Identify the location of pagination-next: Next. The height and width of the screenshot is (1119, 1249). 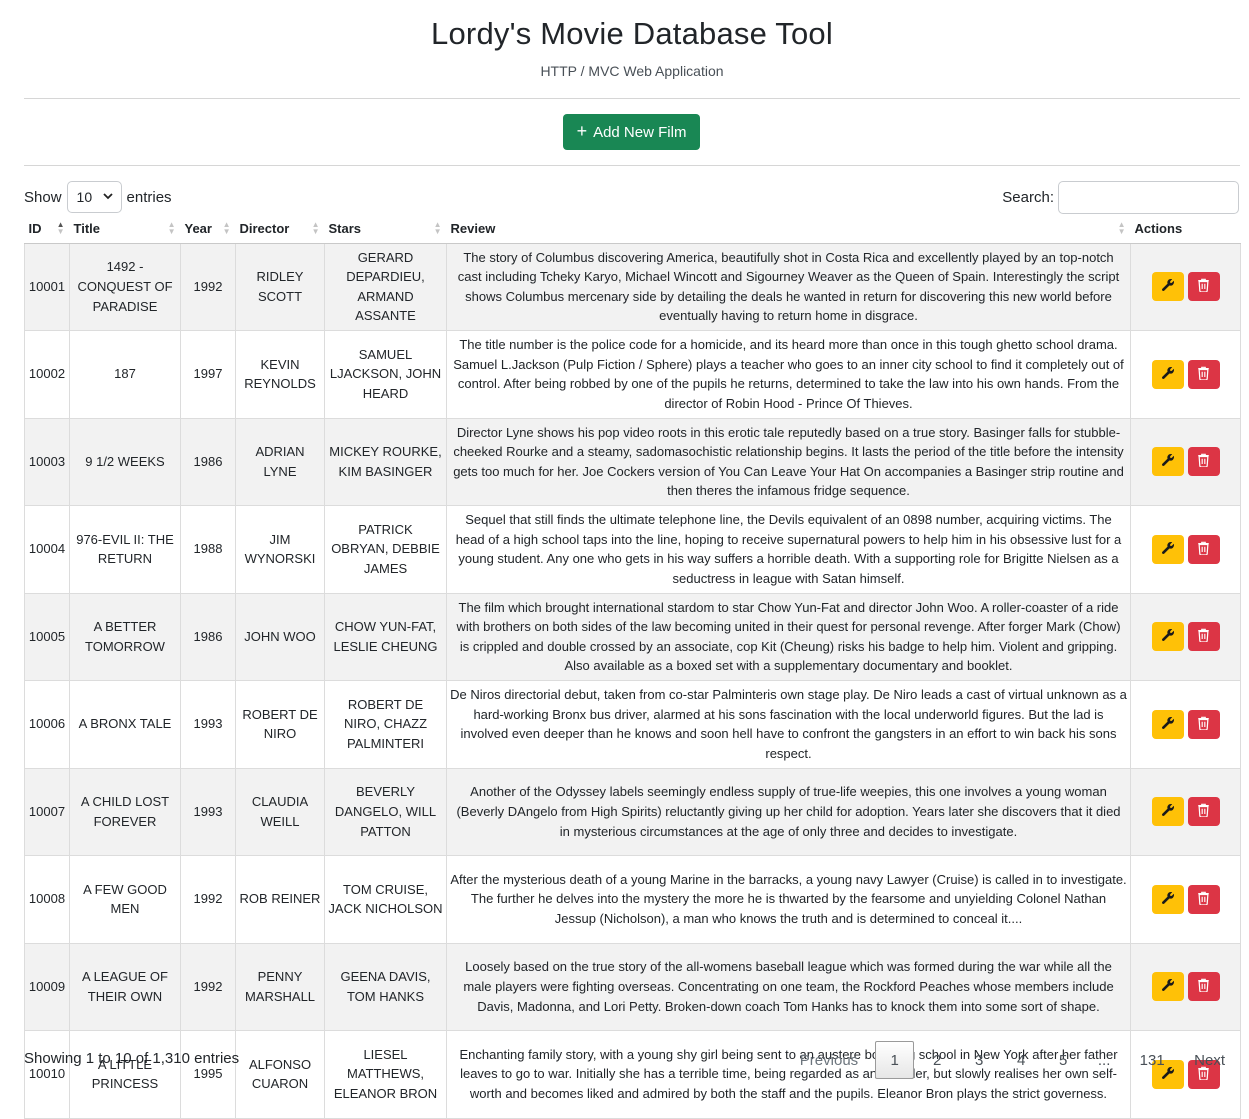
(1210, 1060).